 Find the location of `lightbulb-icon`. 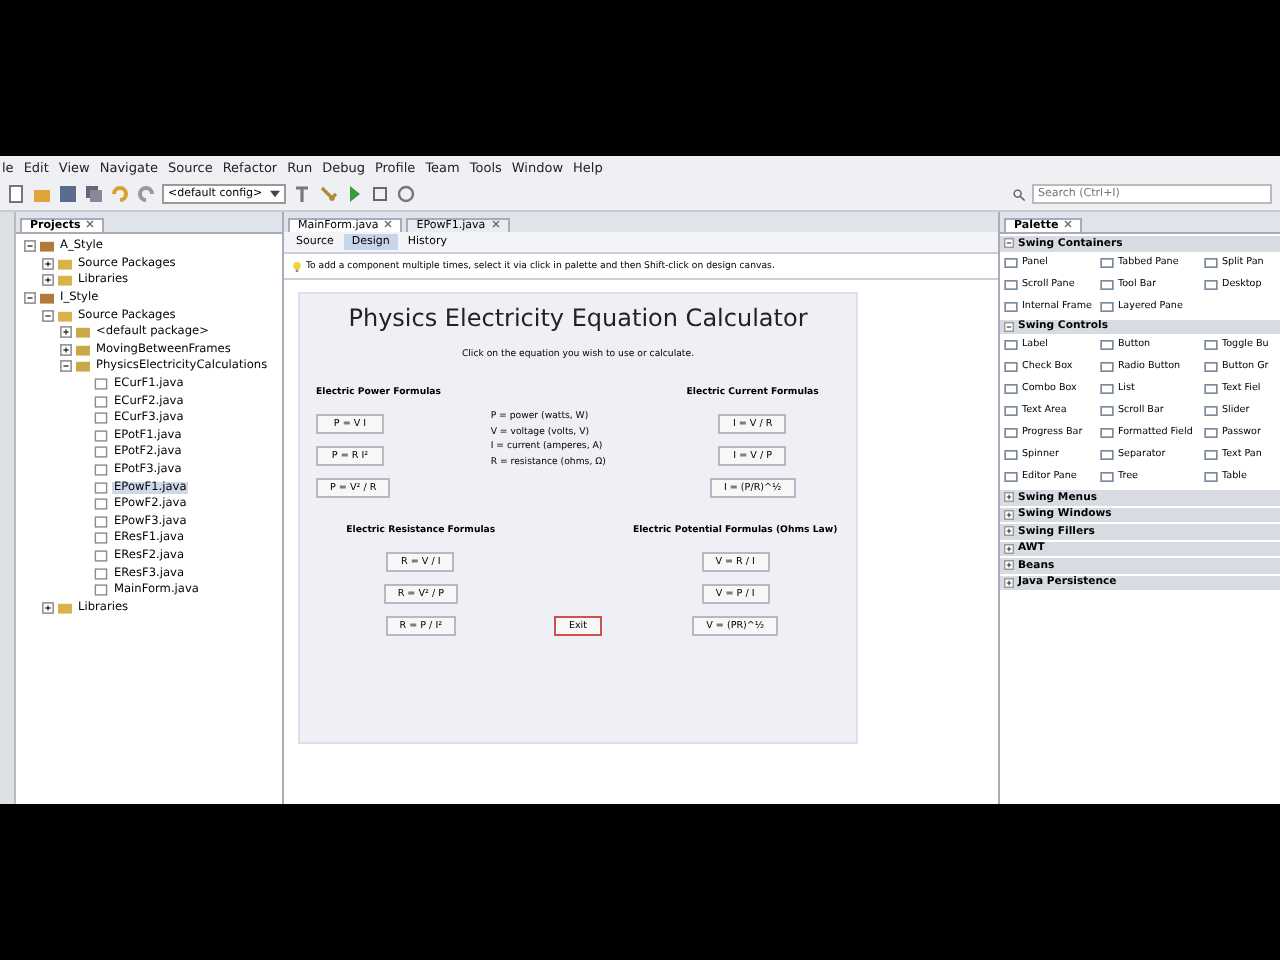

lightbulb-icon is located at coordinates (297, 266).